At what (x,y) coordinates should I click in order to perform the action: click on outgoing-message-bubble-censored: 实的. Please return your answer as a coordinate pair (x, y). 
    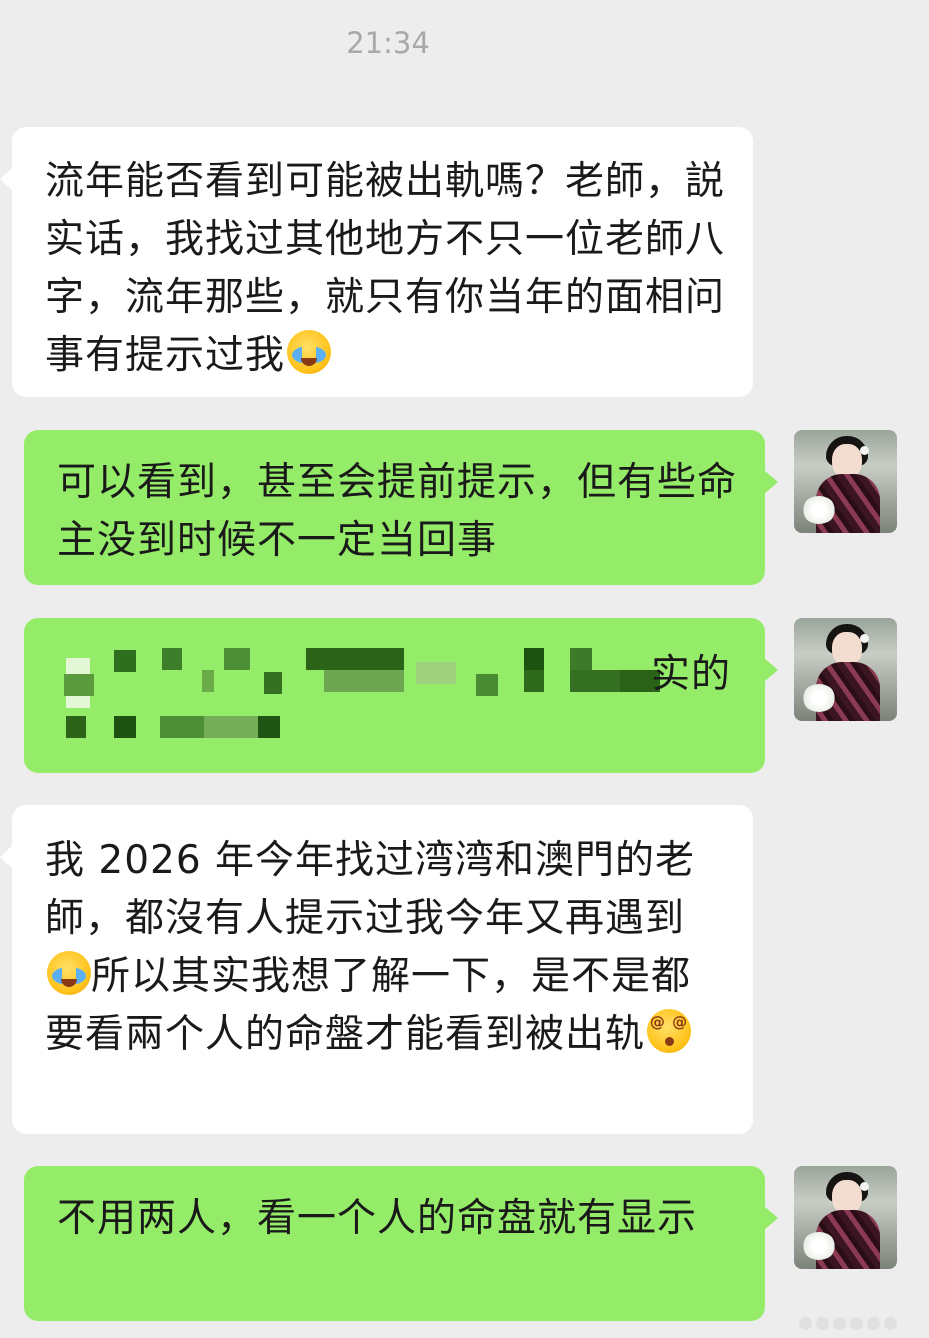
    Looking at the image, I should click on (401, 695).